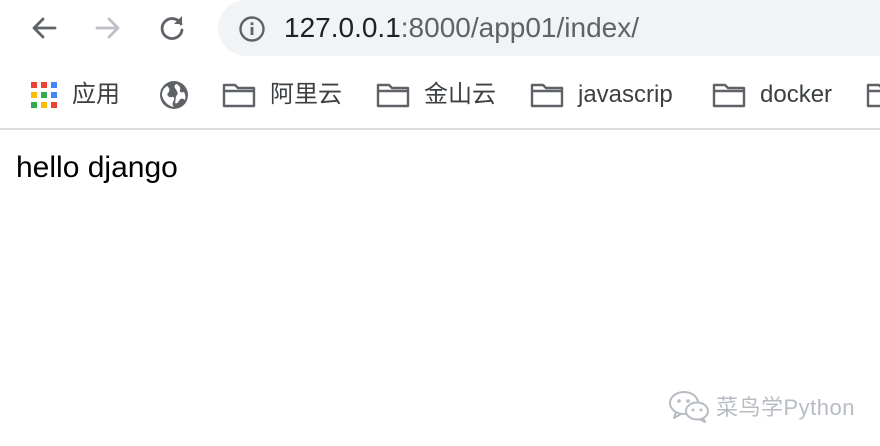 This screenshot has width=880, height=446. Describe the element at coordinates (342, 27) in the screenshot. I see `url-host: 127.0.0.1` at that location.